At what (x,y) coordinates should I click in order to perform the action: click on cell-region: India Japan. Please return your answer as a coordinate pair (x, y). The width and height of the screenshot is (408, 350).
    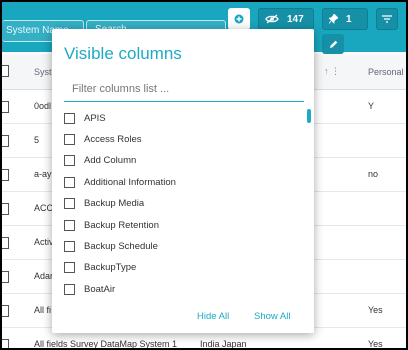
    Looking at the image, I should click on (223, 343).